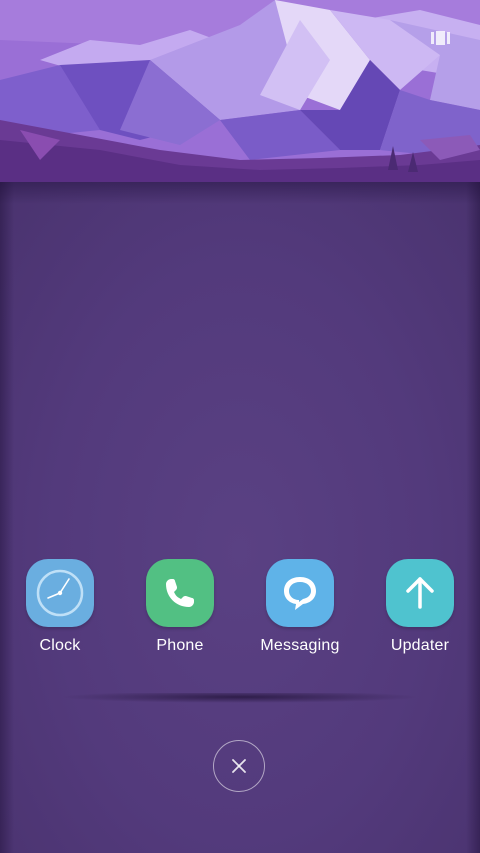 The width and height of the screenshot is (480, 853). Describe the element at coordinates (240, 614) in the screenshot. I see `app-row: Clock Phone Messaging Updater` at that location.